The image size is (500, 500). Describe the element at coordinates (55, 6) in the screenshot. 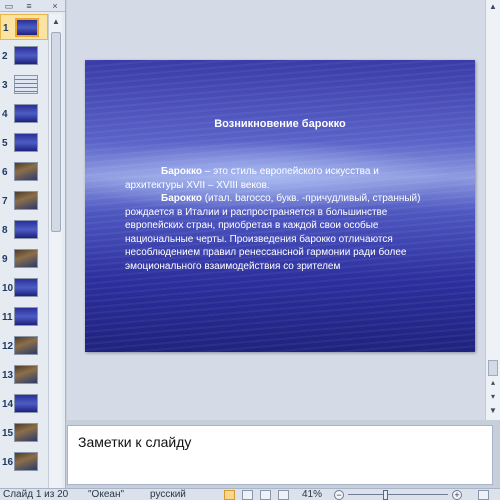

I see `close-icon: ×` at that location.